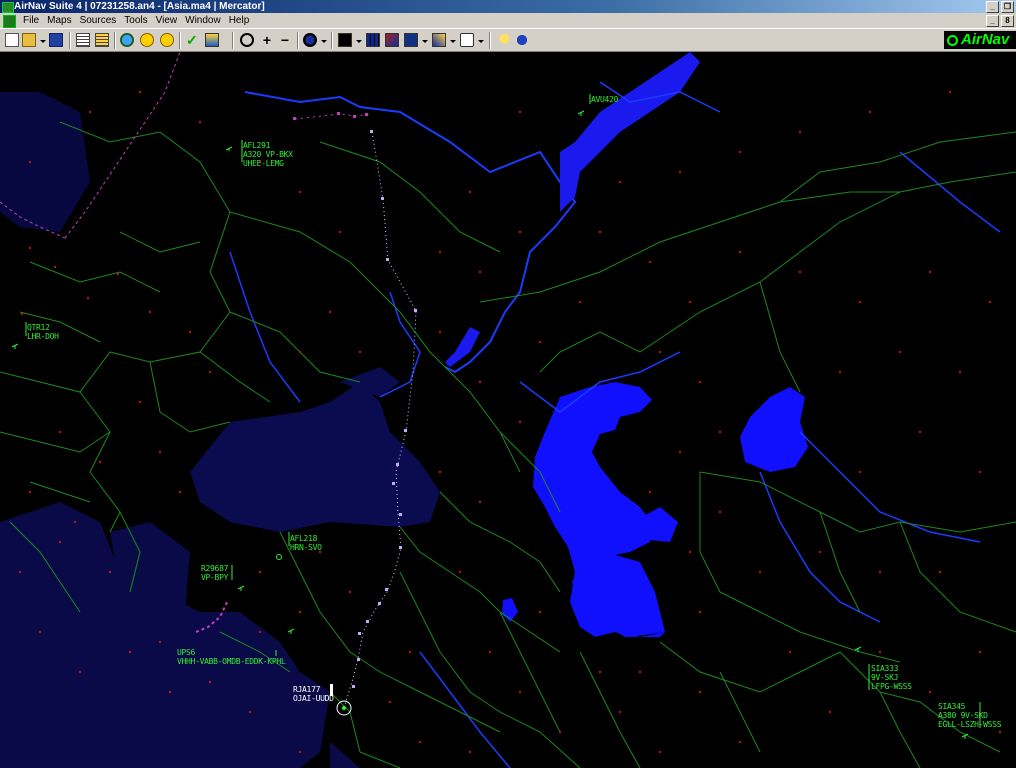  I want to click on flight-label-line: UHEE-LEMG, so click(263, 163).